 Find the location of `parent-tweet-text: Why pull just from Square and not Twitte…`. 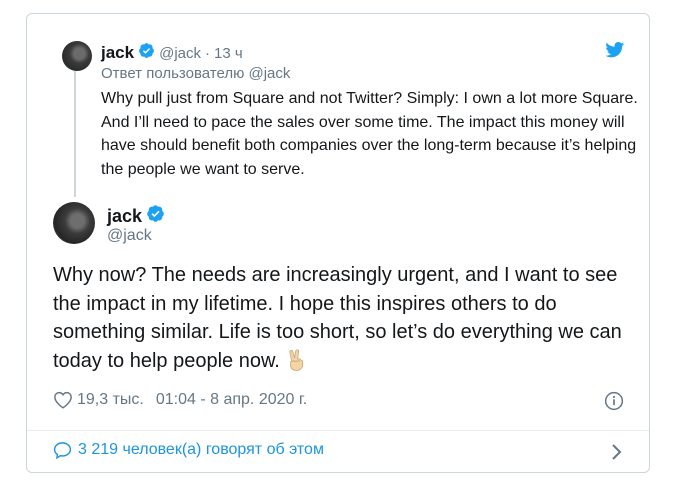

parent-tweet-text: Why pull just from Square and not Twitte… is located at coordinates (369, 134).